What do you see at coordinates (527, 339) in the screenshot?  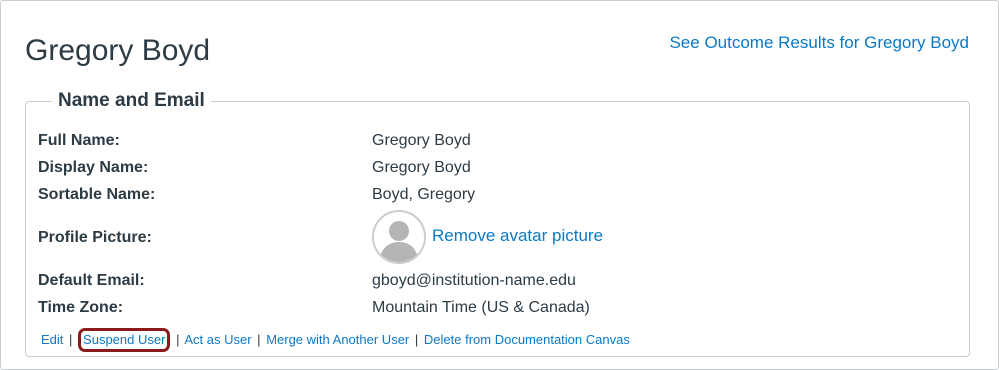 I see `delete-user-link: Delete from Documentation Canvas` at bounding box center [527, 339].